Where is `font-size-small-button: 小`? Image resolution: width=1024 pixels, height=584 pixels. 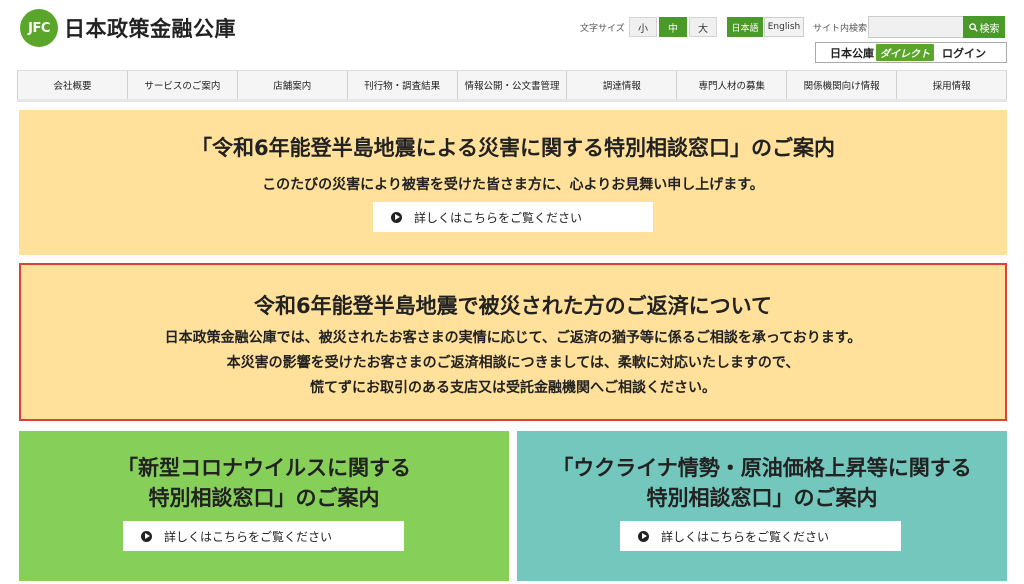 font-size-small-button: 小 is located at coordinates (643, 27).